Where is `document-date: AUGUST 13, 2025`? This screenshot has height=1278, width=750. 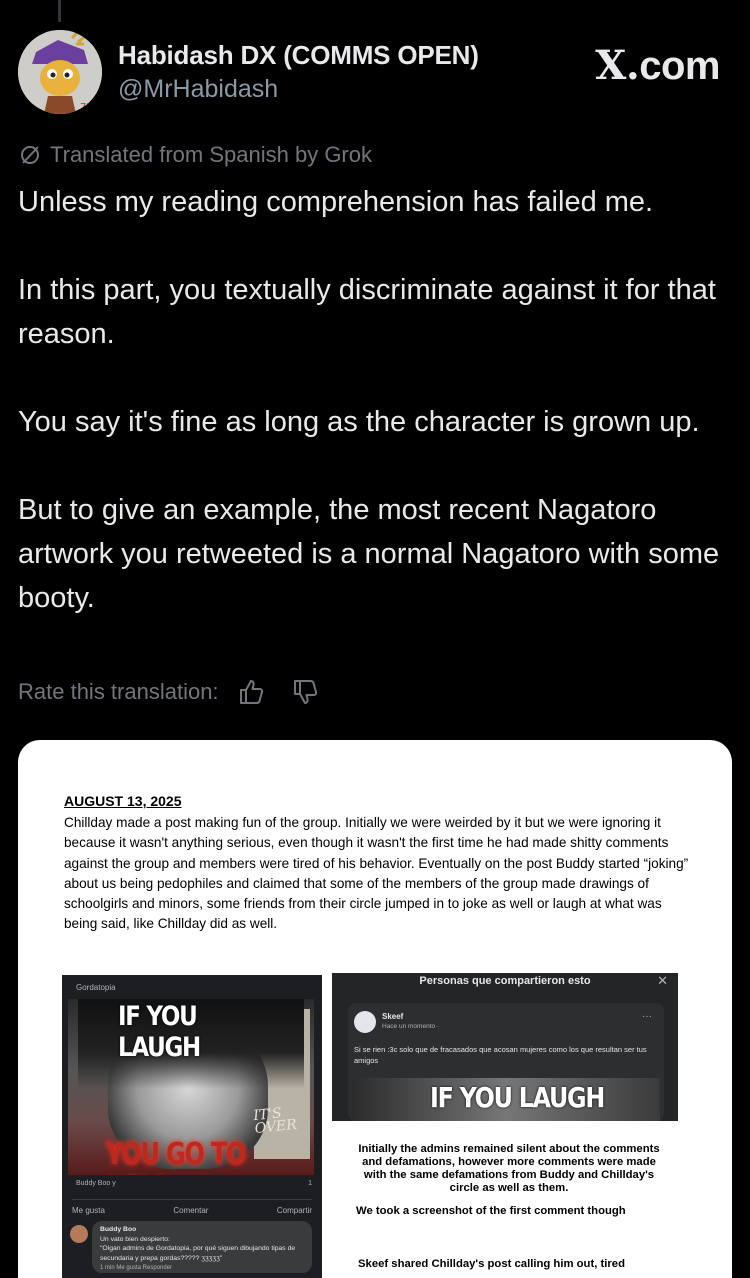
document-date: AUGUST 13, 2025 is located at coordinates (123, 801).